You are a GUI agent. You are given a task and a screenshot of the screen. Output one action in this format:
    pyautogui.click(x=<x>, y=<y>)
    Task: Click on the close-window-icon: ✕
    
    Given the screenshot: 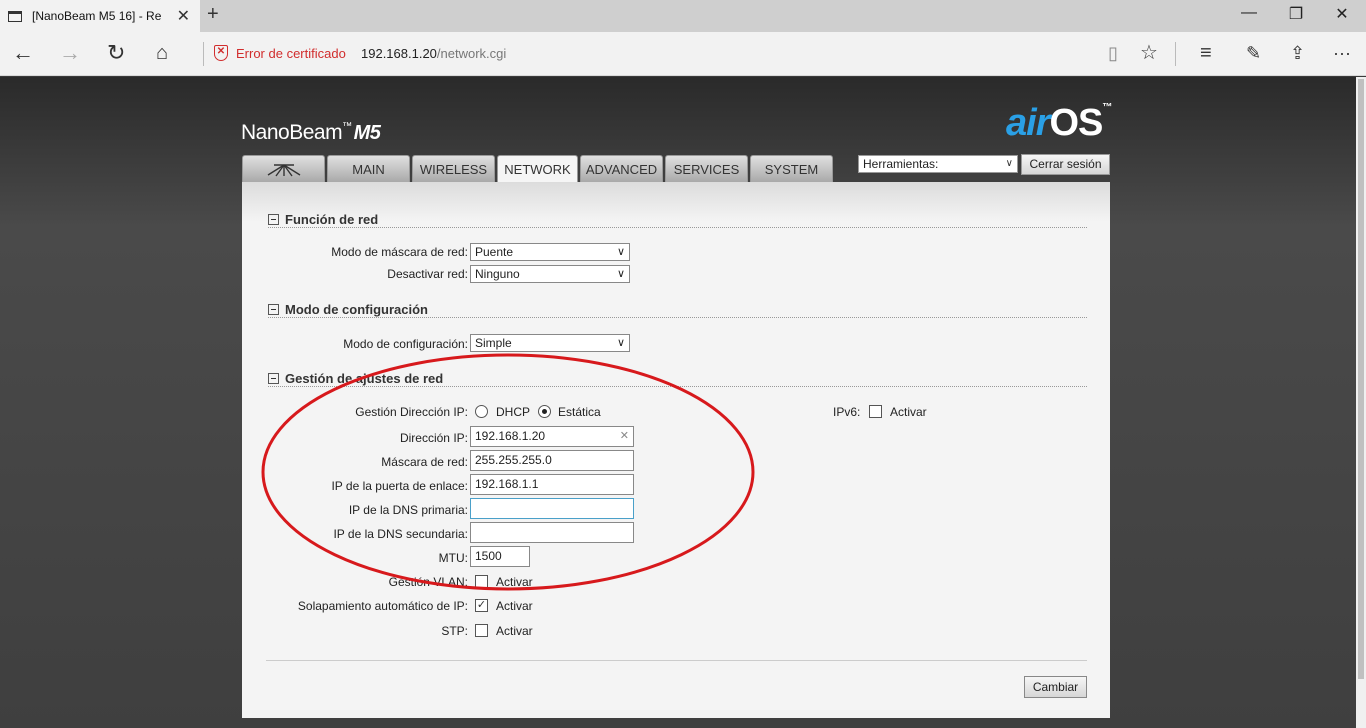 What is the action you would take?
    pyautogui.click(x=1342, y=14)
    